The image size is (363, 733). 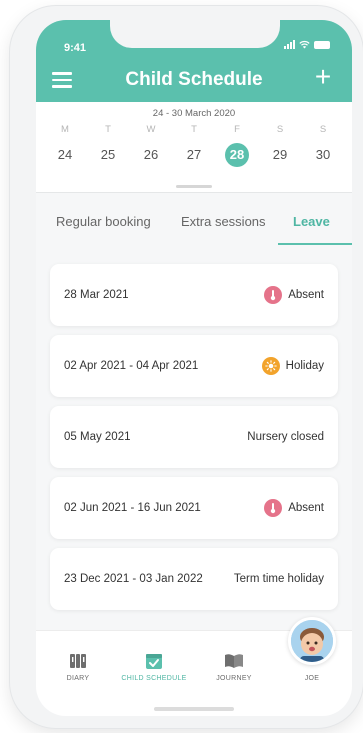 What do you see at coordinates (322, 45) in the screenshot?
I see `battery-icon` at bounding box center [322, 45].